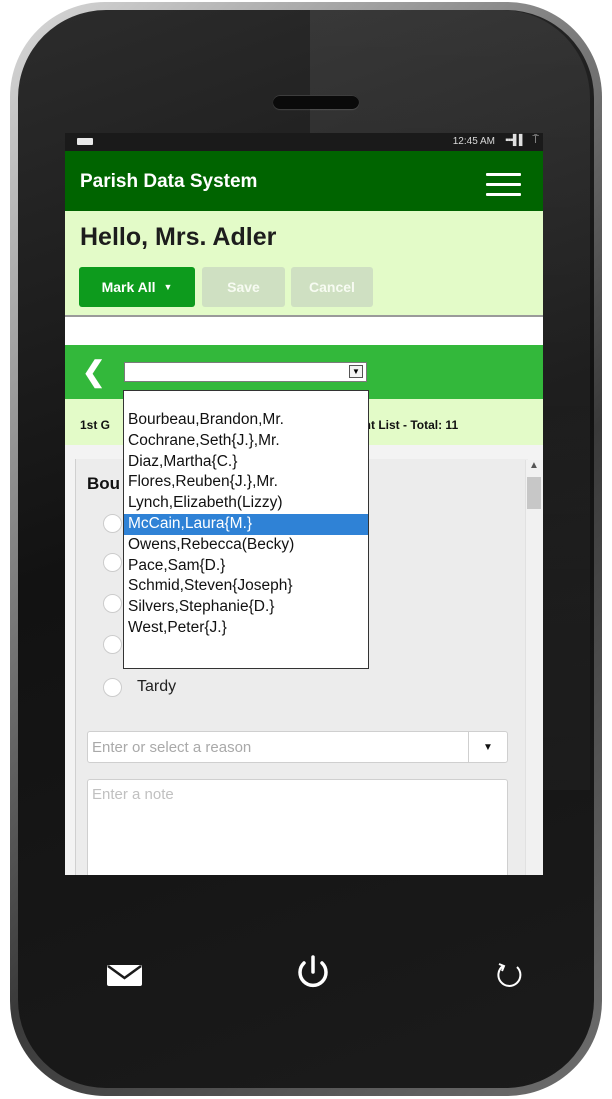 The image size is (612, 1099). What do you see at coordinates (515, 140) in the screenshot?
I see `signal-icon: ▪▪▪▌▌` at bounding box center [515, 140].